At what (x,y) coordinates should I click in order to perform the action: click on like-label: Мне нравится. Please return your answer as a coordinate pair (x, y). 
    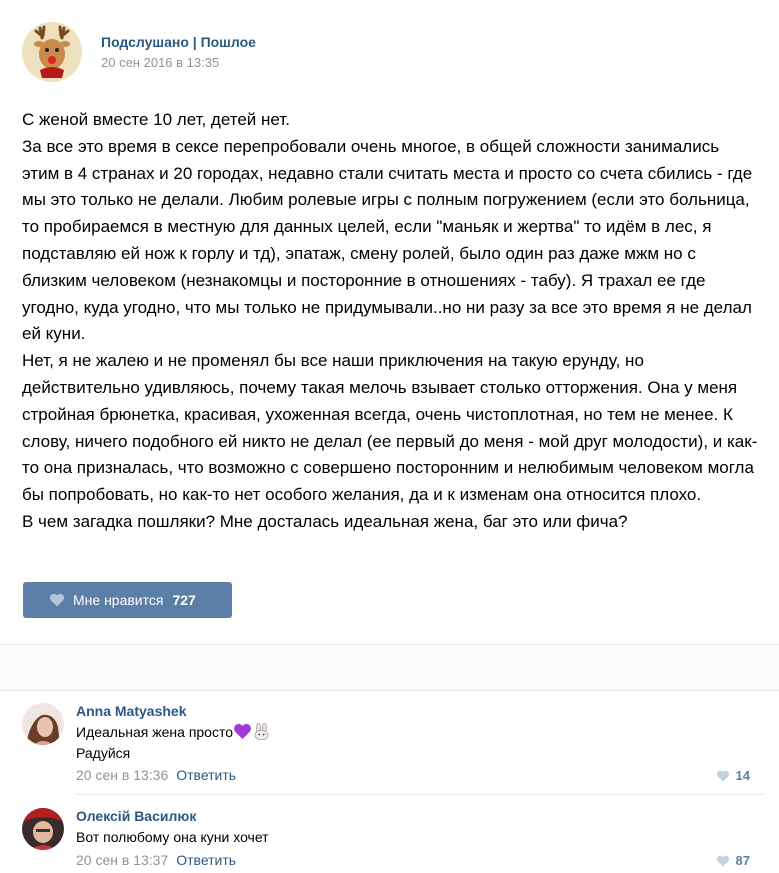
    Looking at the image, I should click on (118, 600).